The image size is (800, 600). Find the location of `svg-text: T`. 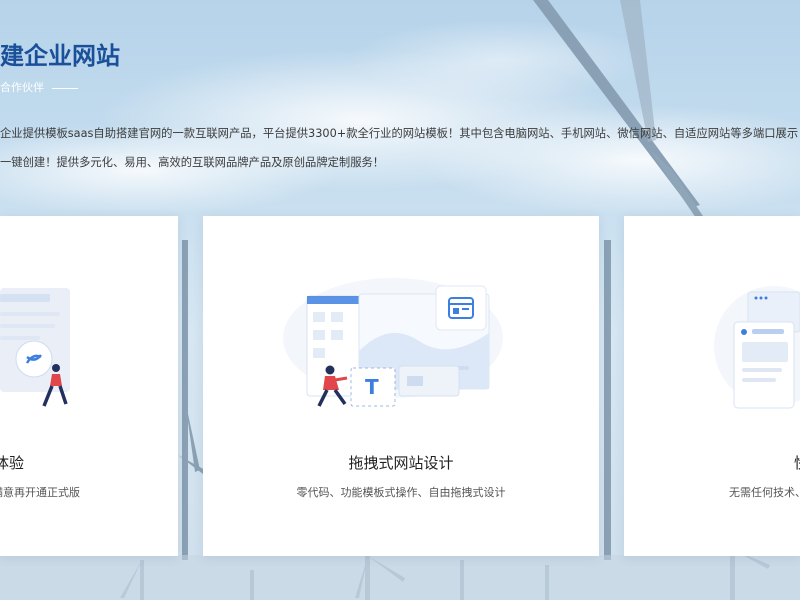

svg-text: T is located at coordinates (372, 387).